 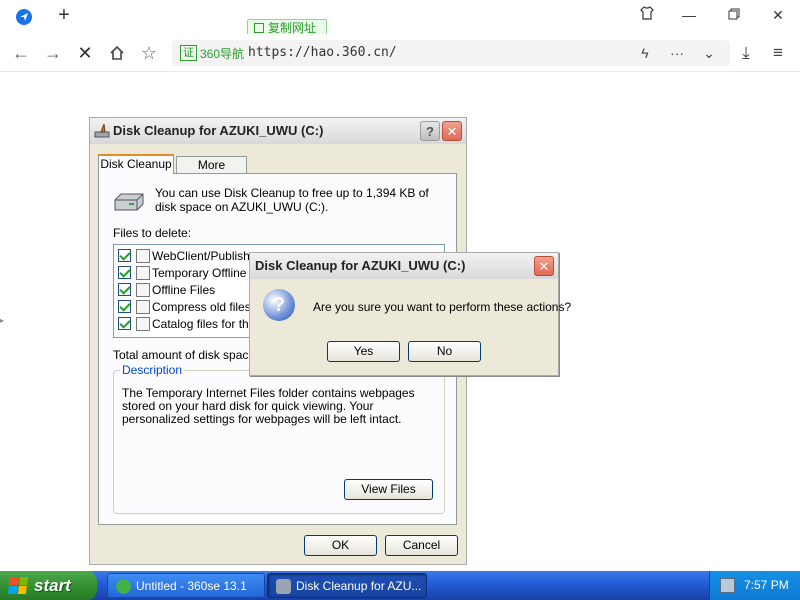 What do you see at coordinates (778, 15) in the screenshot?
I see `close-window-button: ✕` at bounding box center [778, 15].